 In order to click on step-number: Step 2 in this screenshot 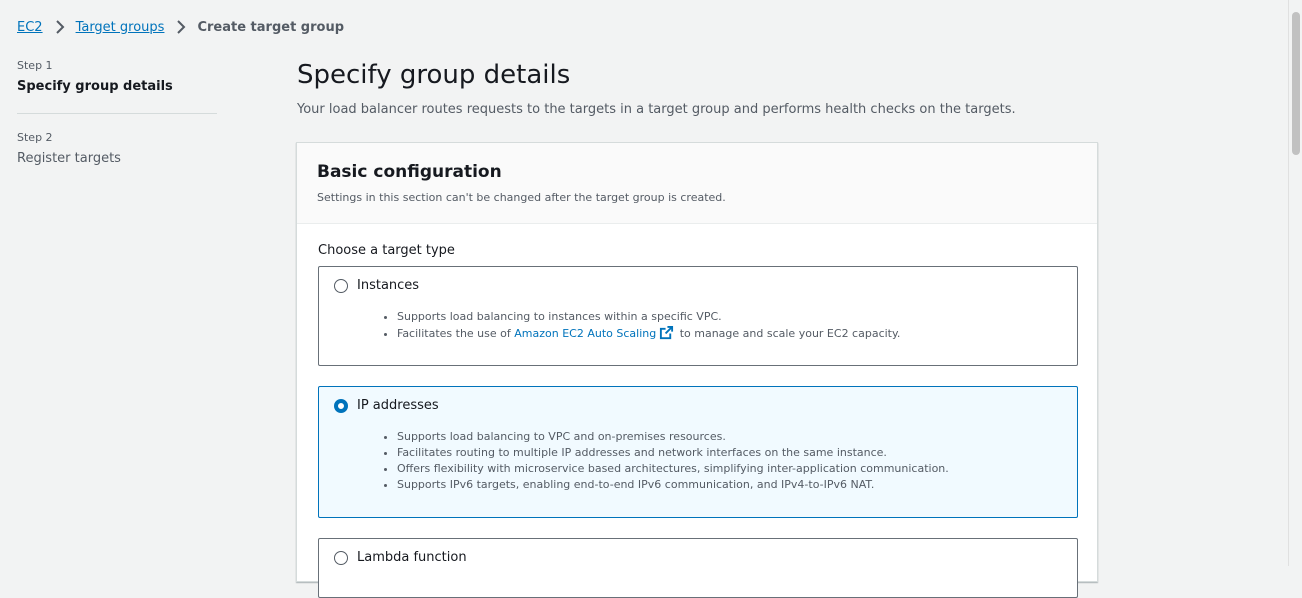, I will do `click(35, 137)`.